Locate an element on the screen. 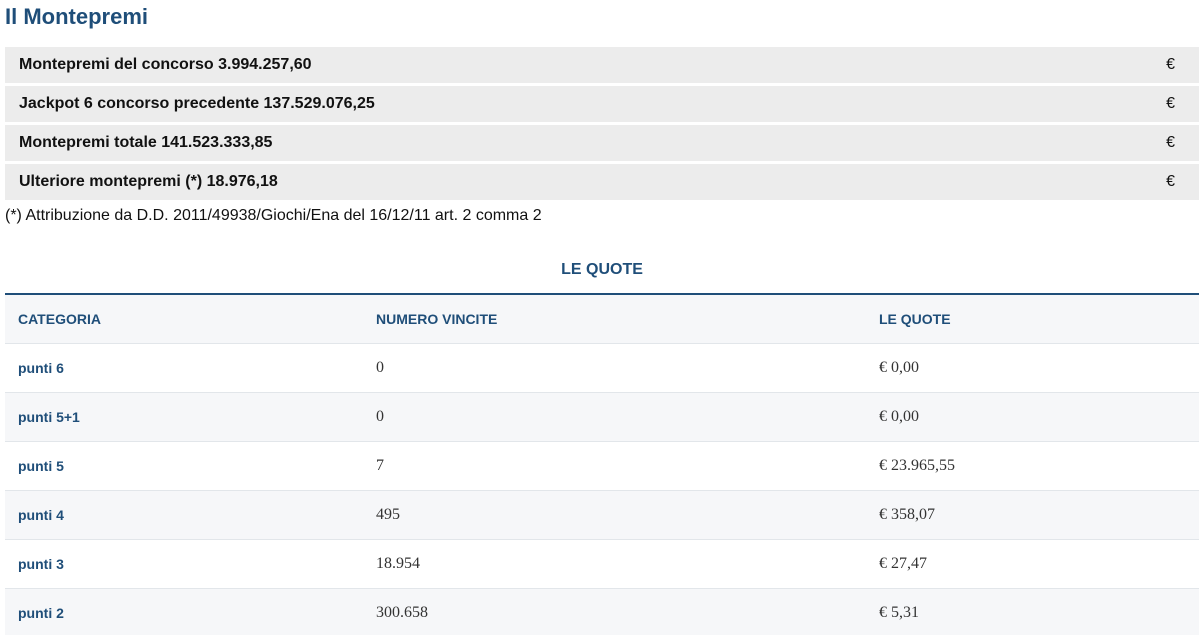  prize-label: Ulteriore montepremi (*) 18.976,18 is located at coordinates (148, 181).